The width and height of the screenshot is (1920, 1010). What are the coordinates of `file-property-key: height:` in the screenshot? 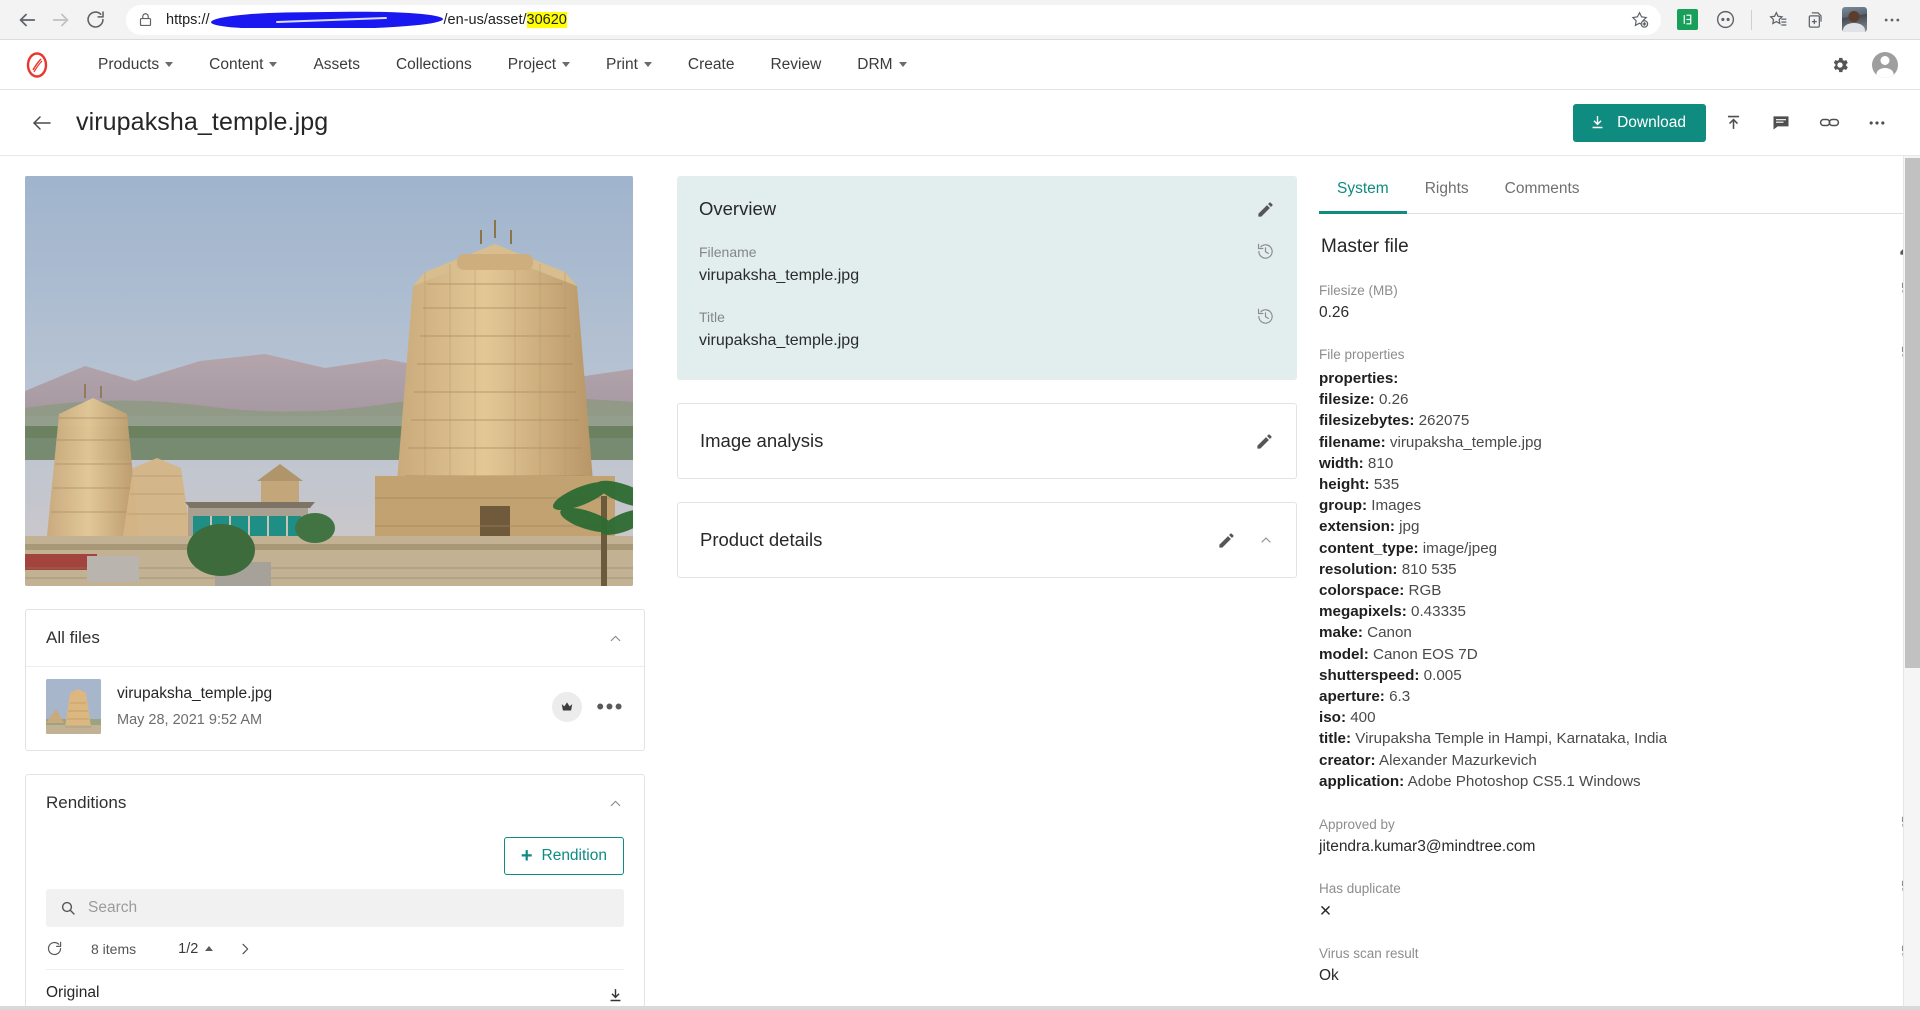 It's located at (1344, 485).